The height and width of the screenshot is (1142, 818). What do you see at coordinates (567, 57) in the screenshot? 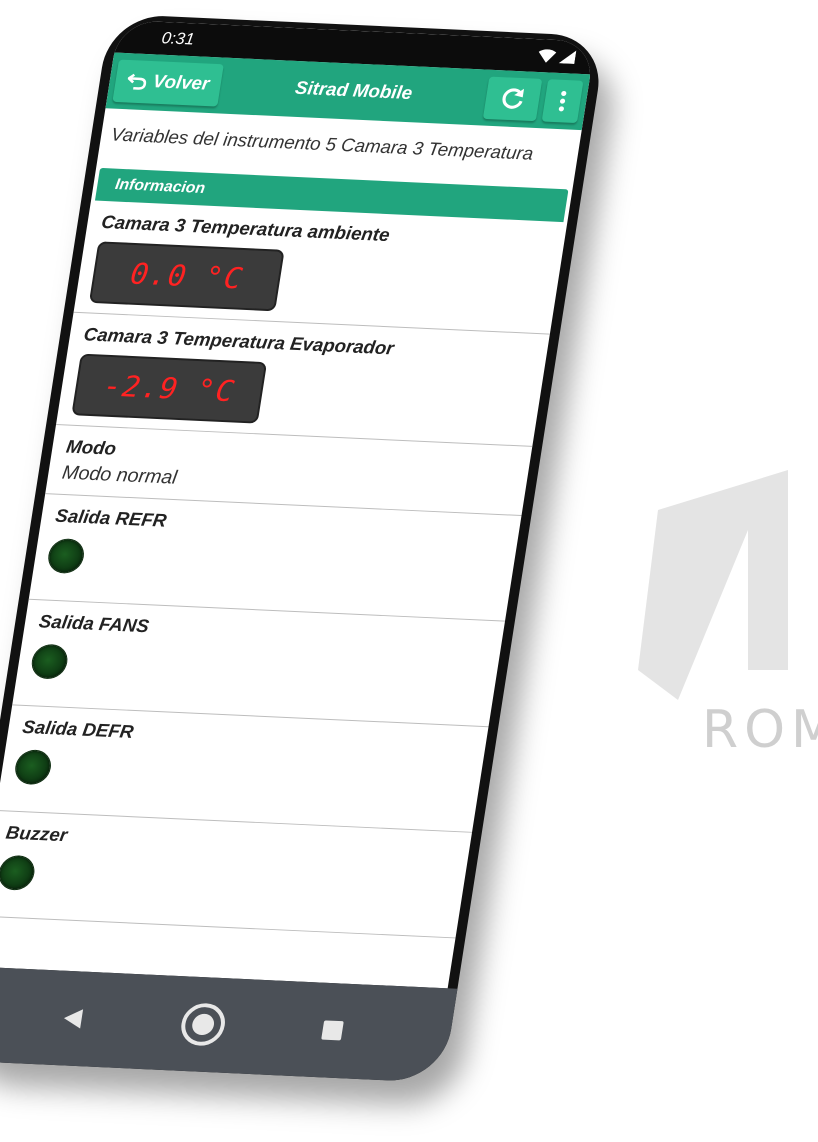
I see `signal-icon` at bounding box center [567, 57].